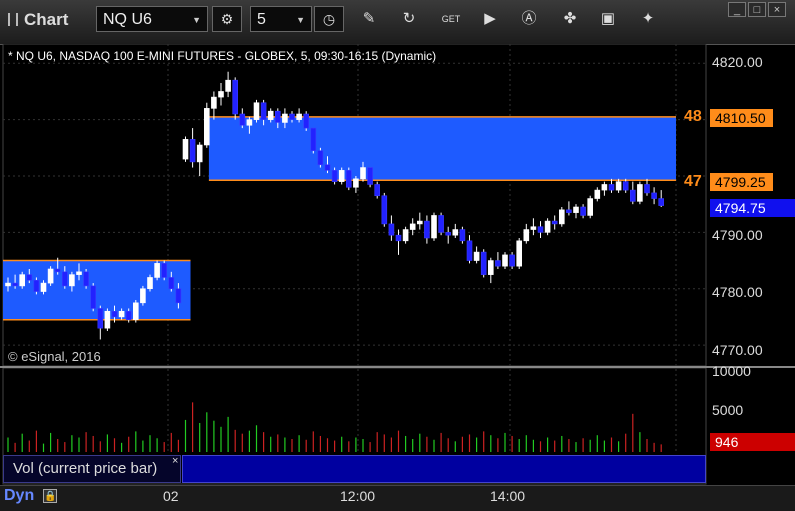 The width and height of the screenshot is (795, 511). I want to click on comment-icon: ▣, so click(608, 19).